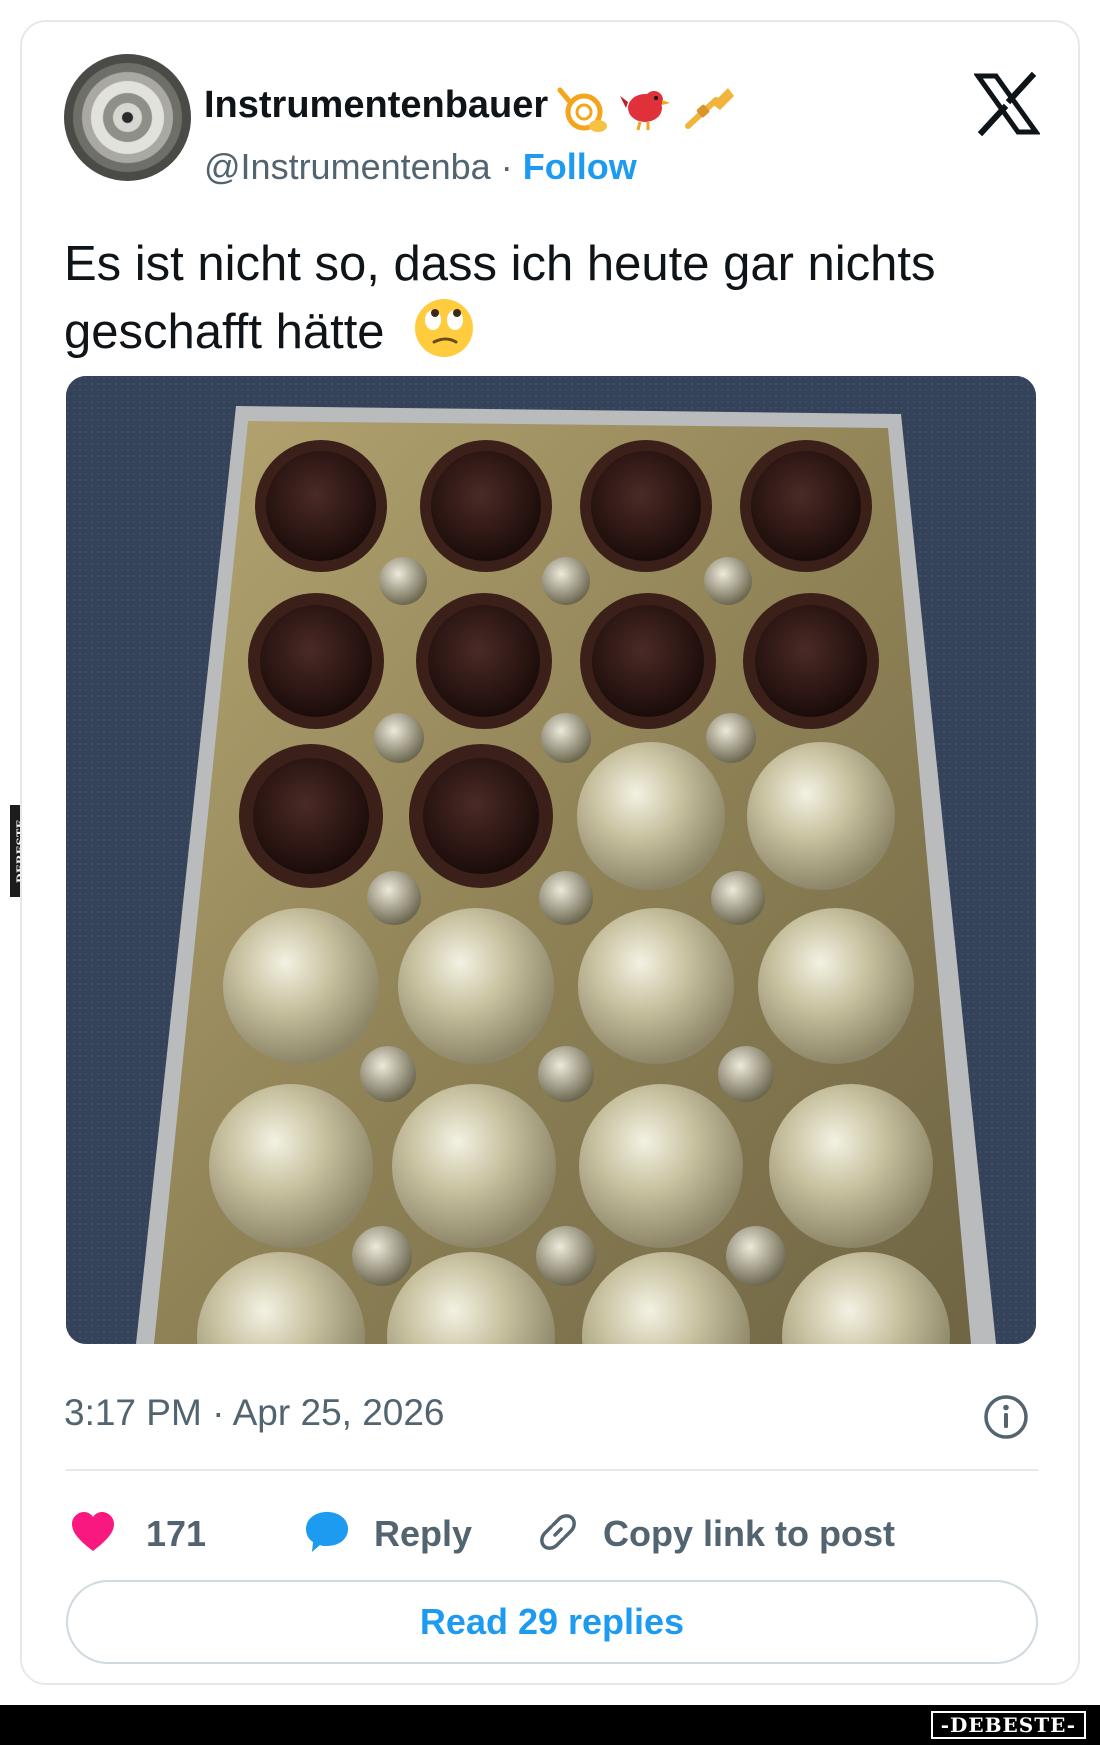  Describe the element at coordinates (1007, 104) in the screenshot. I see `x-logo-icon` at that location.